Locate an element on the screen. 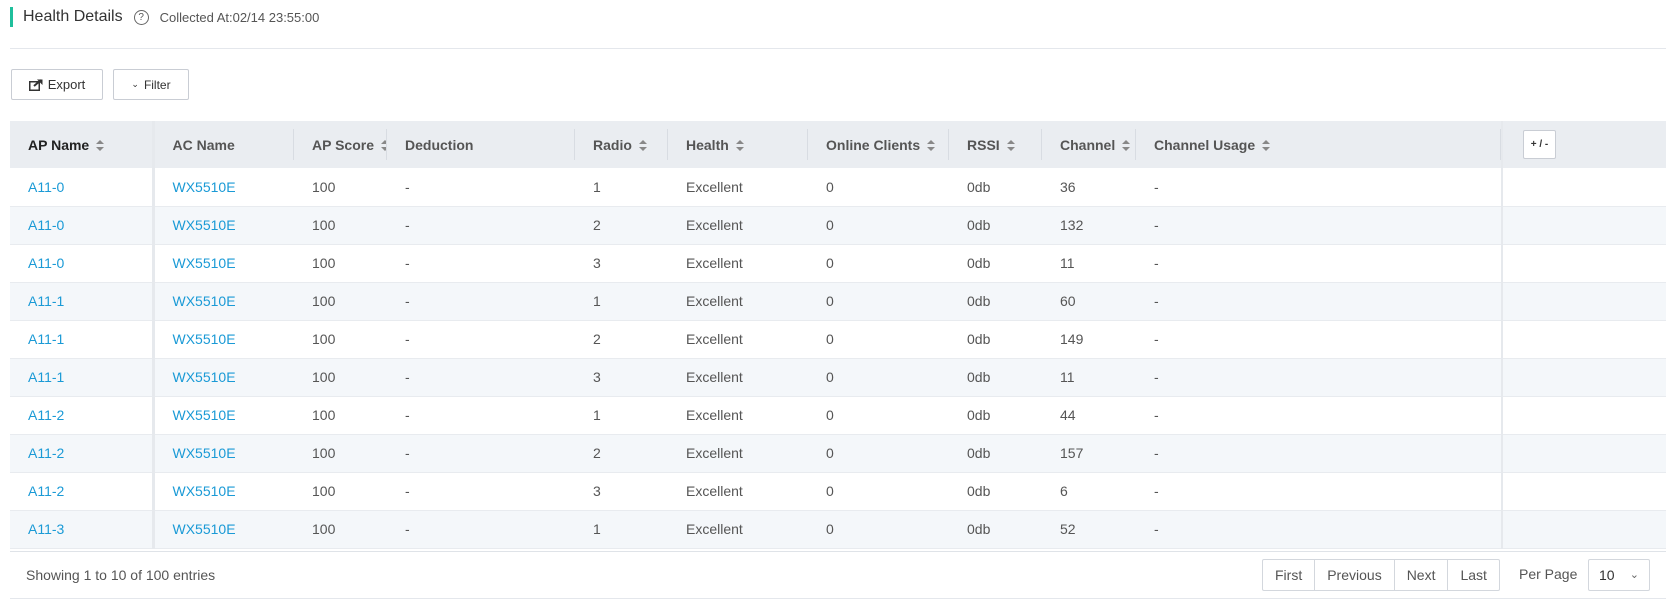 Image resolution: width=1676 pixels, height=606 pixels. last-page-button: Last is located at coordinates (1472, 575).